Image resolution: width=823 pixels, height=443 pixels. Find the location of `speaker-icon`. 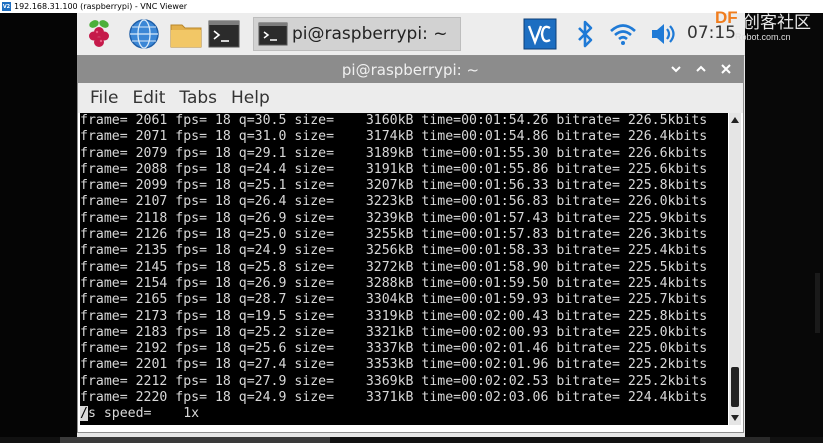

speaker-icon is located at coordinates (663, 34).